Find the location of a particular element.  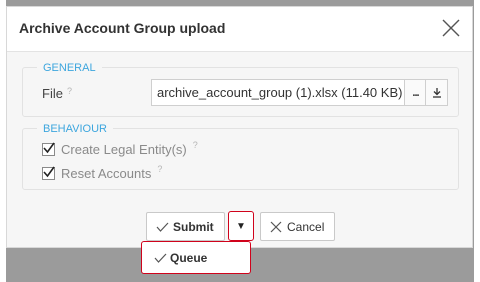

download-button is located at coordinates (436, 92).